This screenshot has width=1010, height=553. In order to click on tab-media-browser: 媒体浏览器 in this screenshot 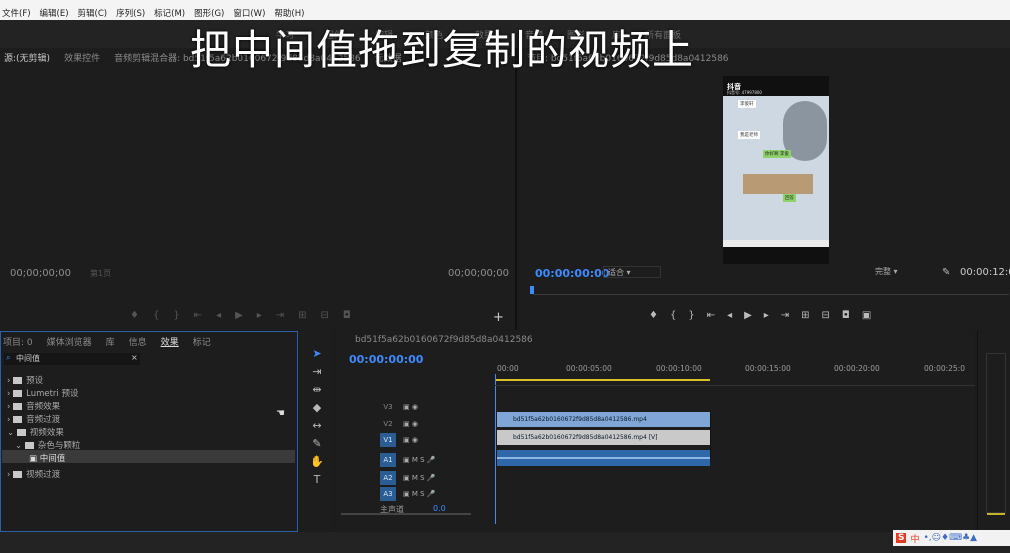, I will do `click(69, 341)`.